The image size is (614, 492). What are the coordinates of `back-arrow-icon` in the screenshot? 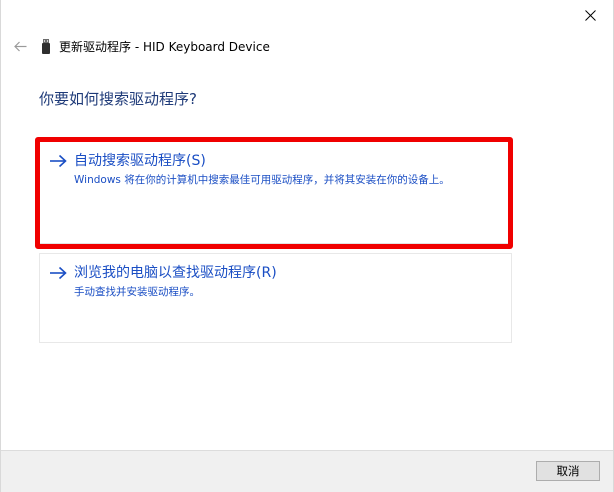 It's located at (19, 46).